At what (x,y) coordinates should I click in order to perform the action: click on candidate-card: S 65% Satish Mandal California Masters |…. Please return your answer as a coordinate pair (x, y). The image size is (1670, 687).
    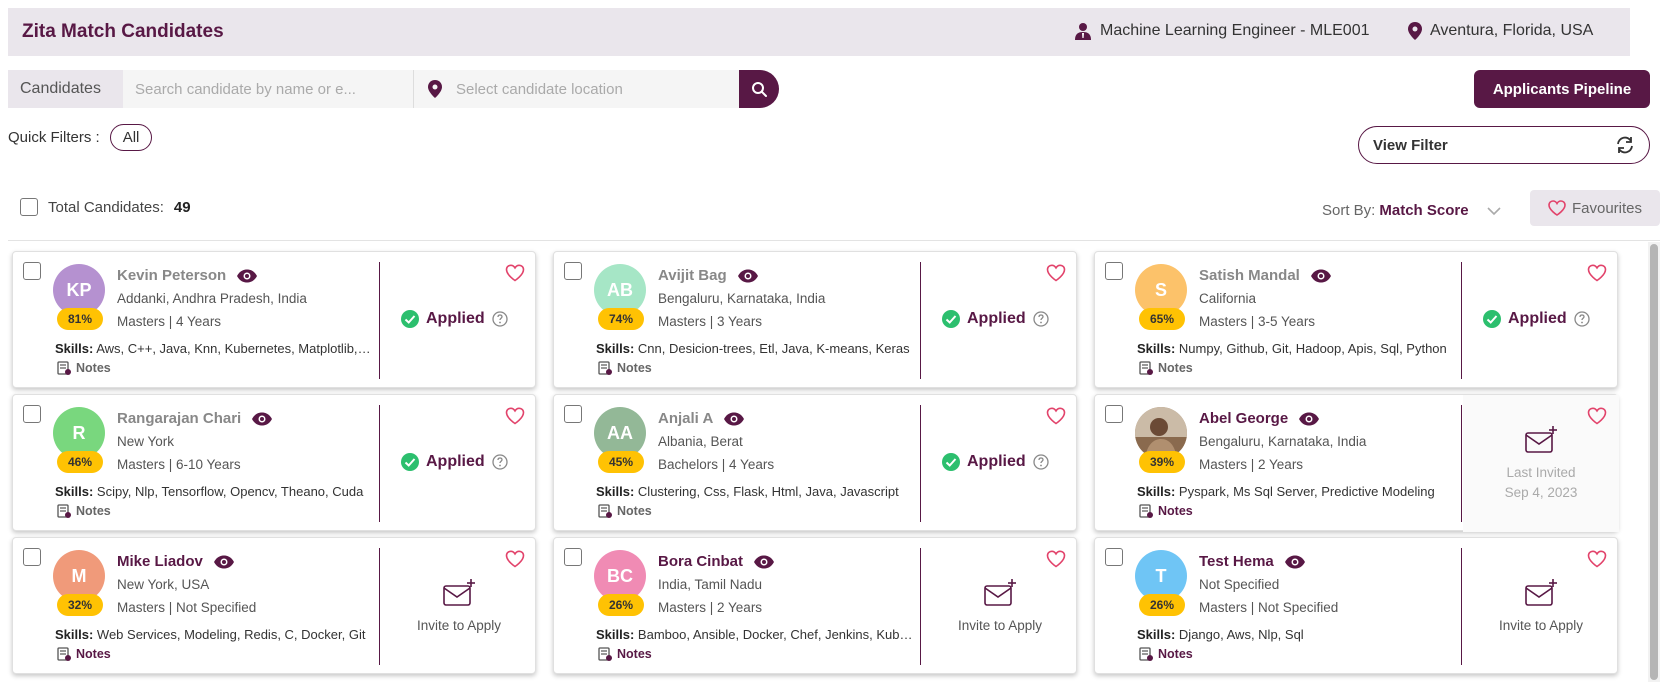
    Looking at the image, I should click on (1356, 319).